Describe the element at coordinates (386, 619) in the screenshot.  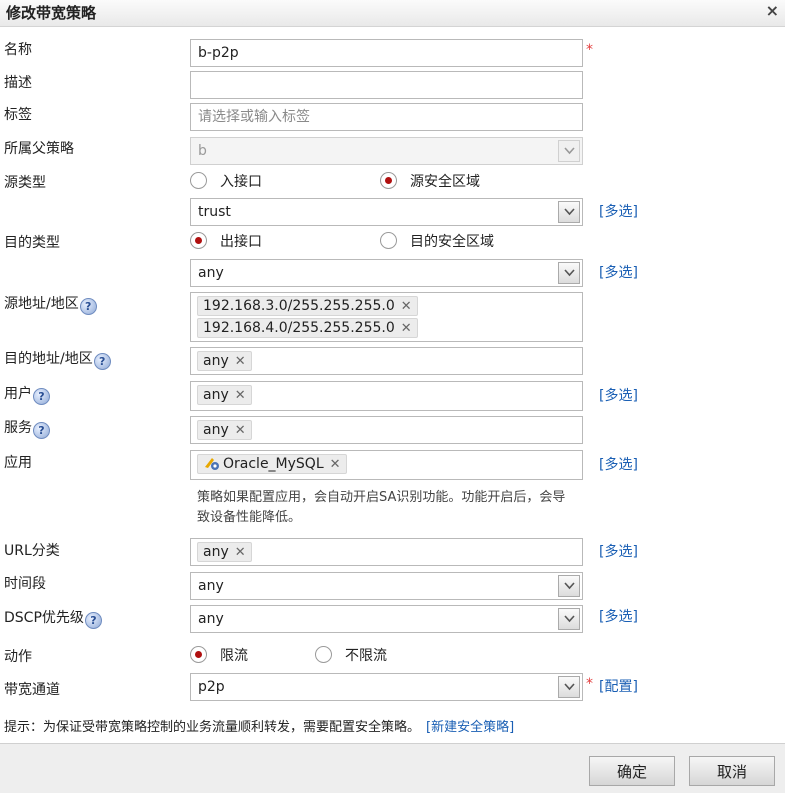
I see `dscp-select: any` at that location.